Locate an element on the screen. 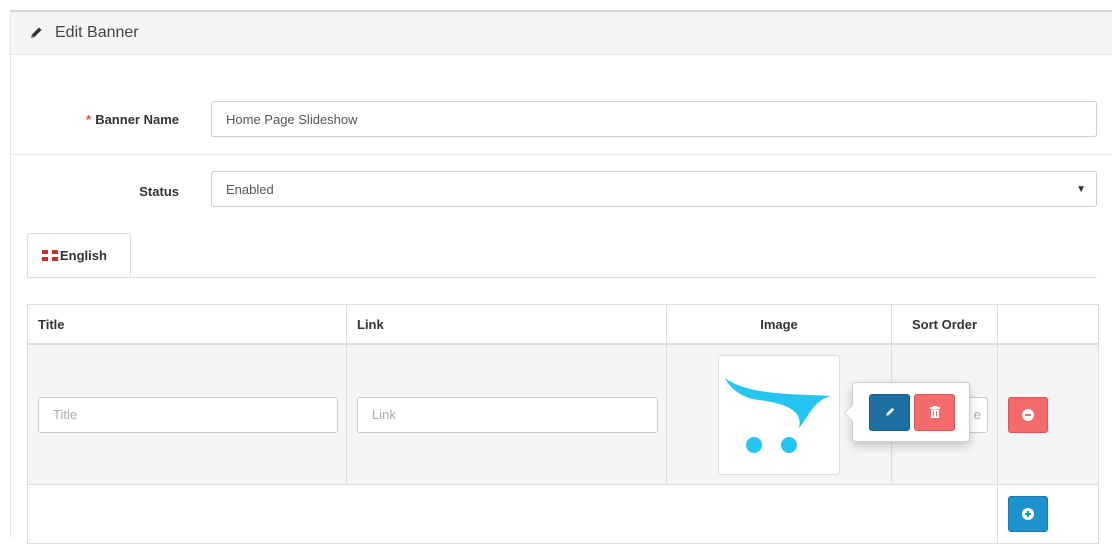 The width and height of the screenshot is (1112, 544). column-header-sort-order: Sort Order is located at coordinates (944, 324).